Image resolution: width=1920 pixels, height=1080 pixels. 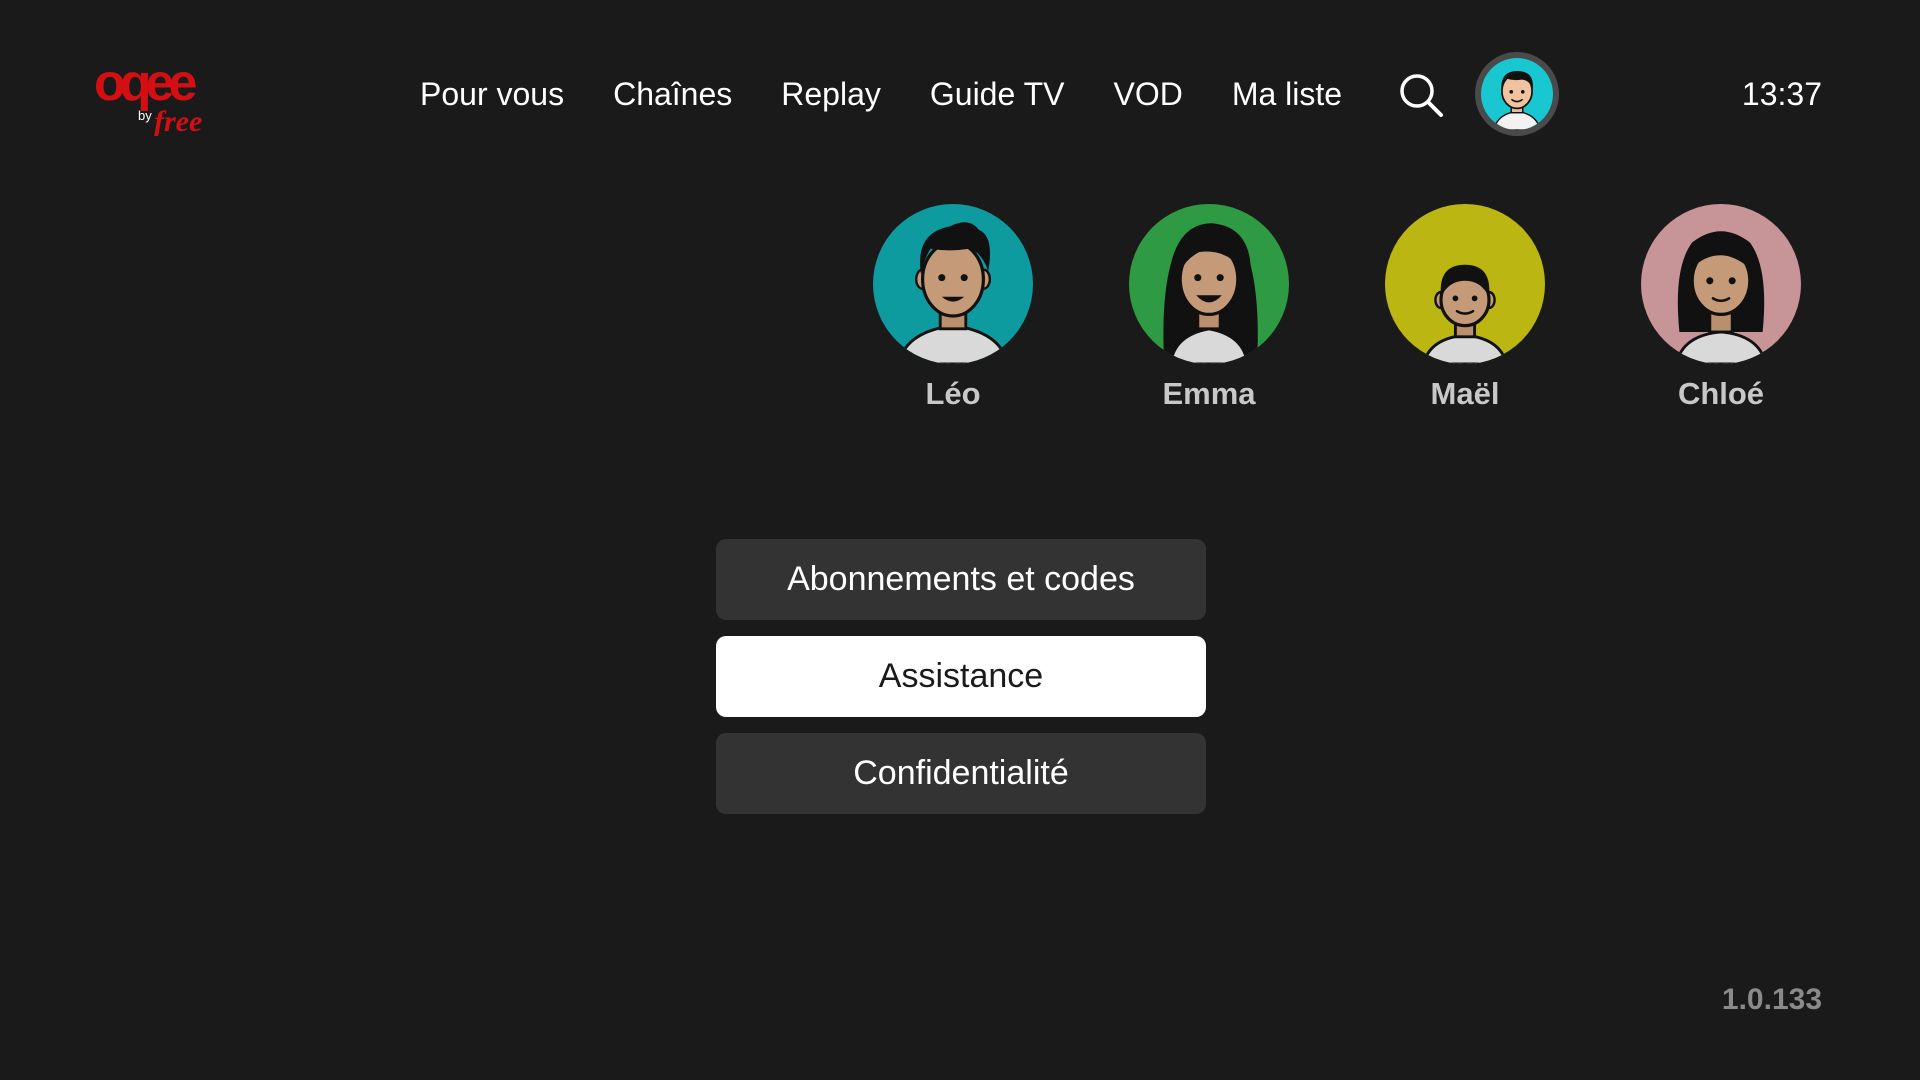 I want to click on profile-name: Léo, so click(x=953, y=393).